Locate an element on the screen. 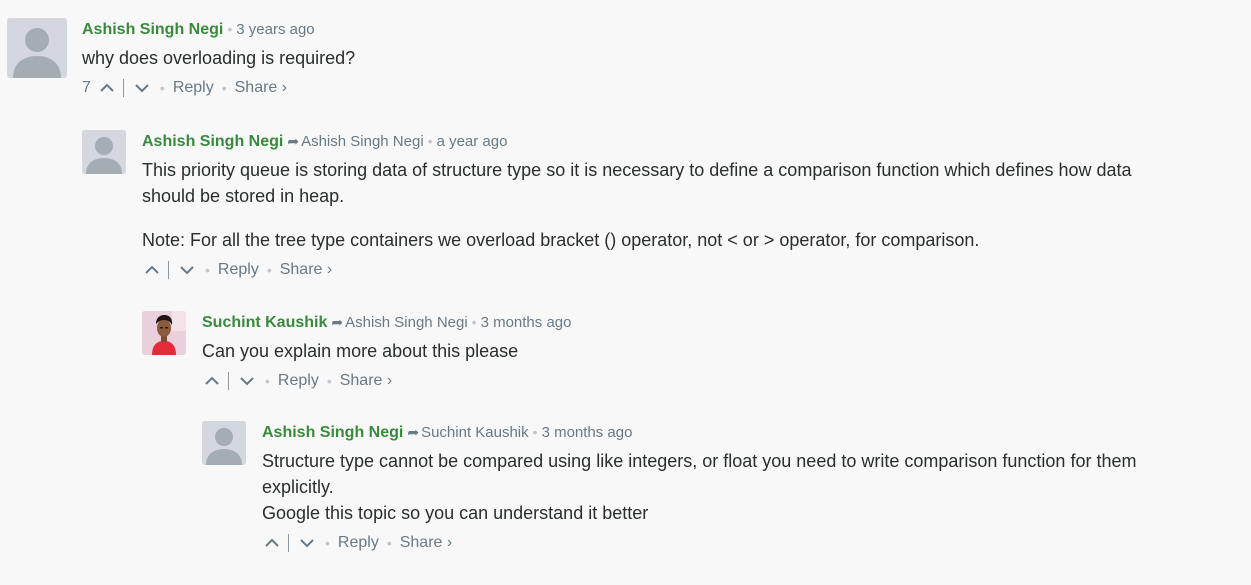 The width and height of the screenshot is (1251, 585). user-photo-icon is located at coordinates (164, 333).